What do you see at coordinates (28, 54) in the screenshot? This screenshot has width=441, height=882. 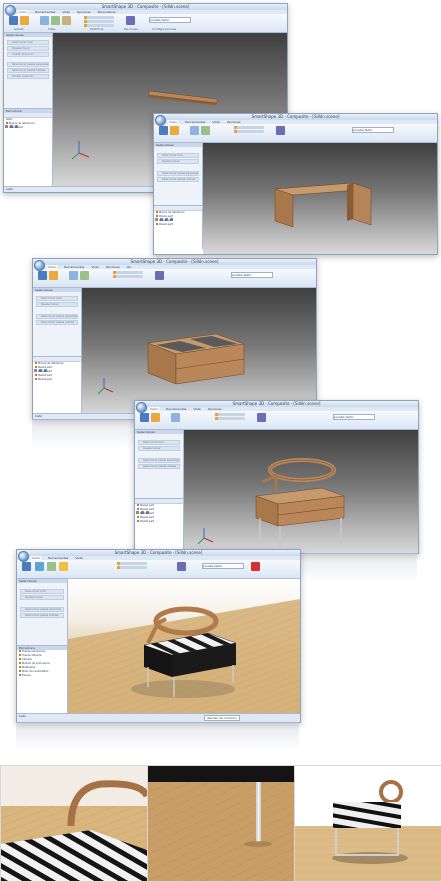 I see `invert-selection-button: Invertir selección` at bounding box center [28, 54].